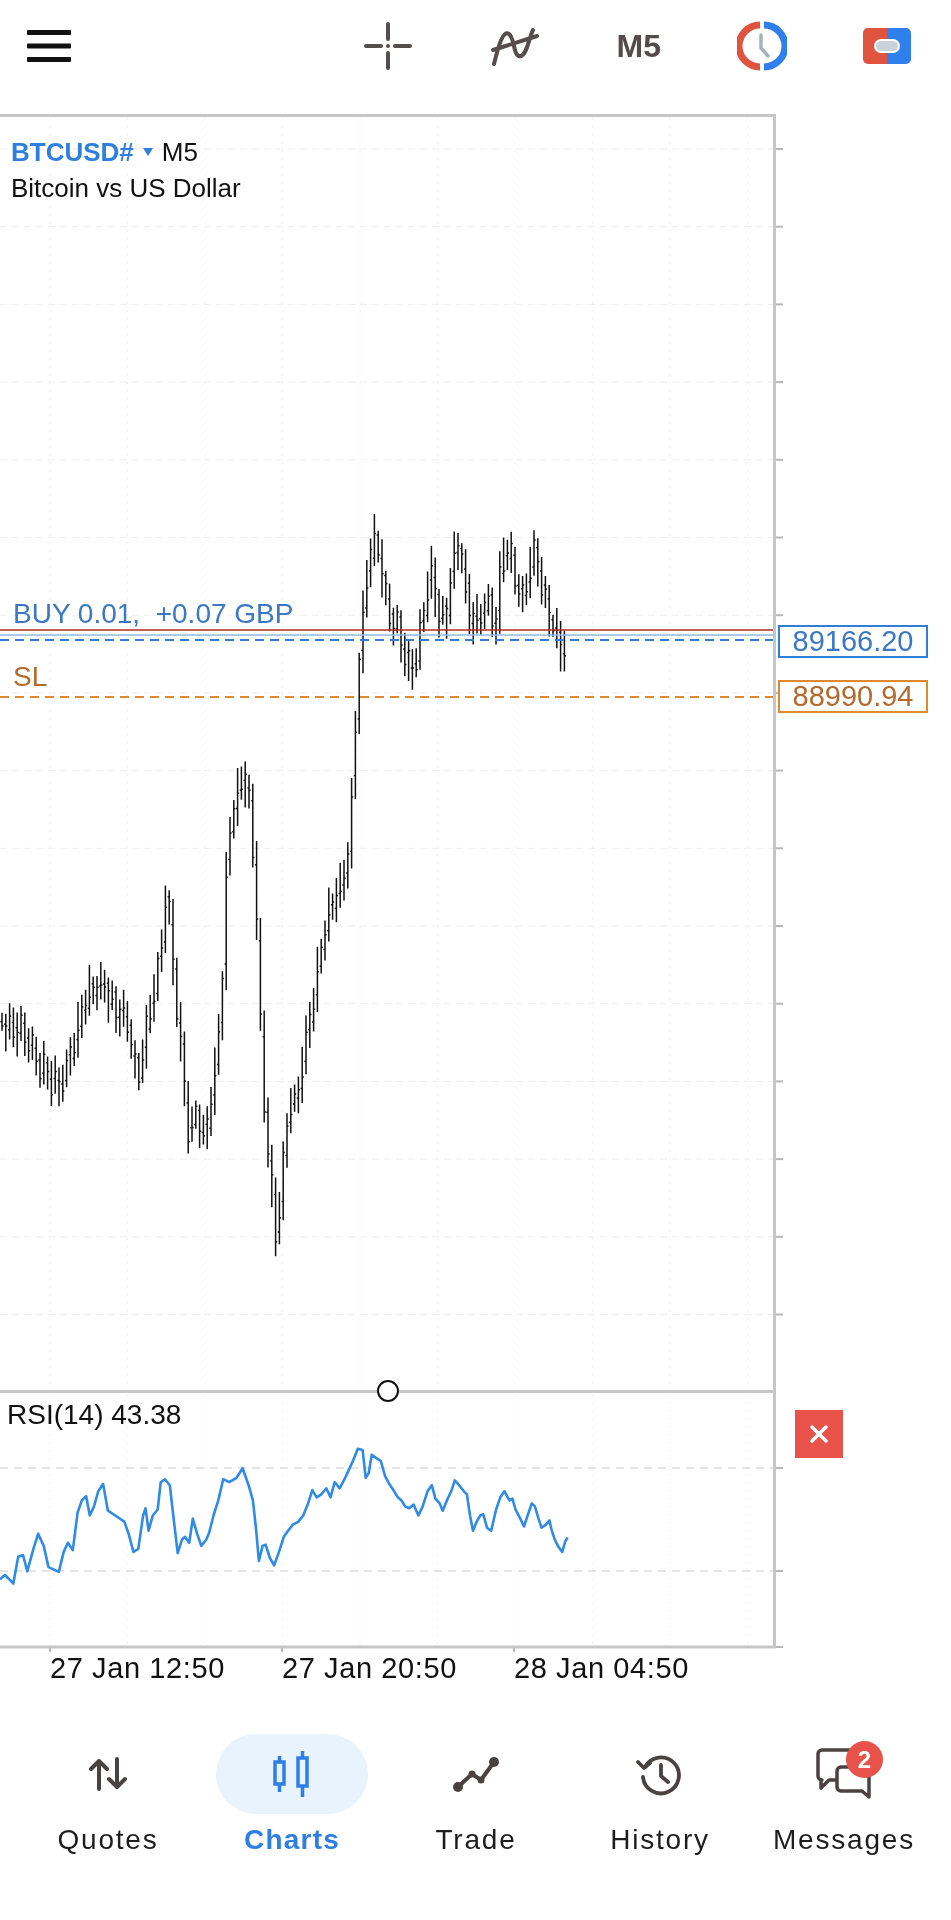  What do you see at coordinates (108, 1795) in the screenshot?
I see `nav-tab: Quotes` at bounding box center [108, 1795].